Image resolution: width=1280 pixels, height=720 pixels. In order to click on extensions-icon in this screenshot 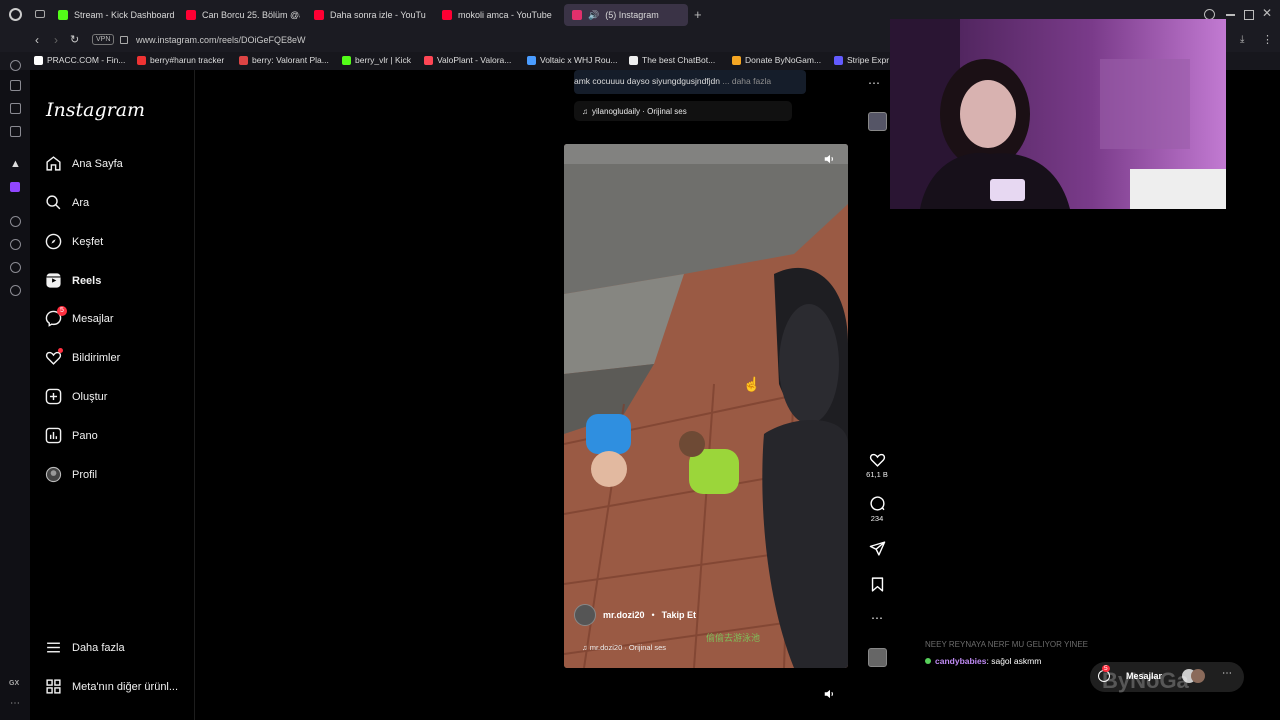, I will do `click(15, 85)`.